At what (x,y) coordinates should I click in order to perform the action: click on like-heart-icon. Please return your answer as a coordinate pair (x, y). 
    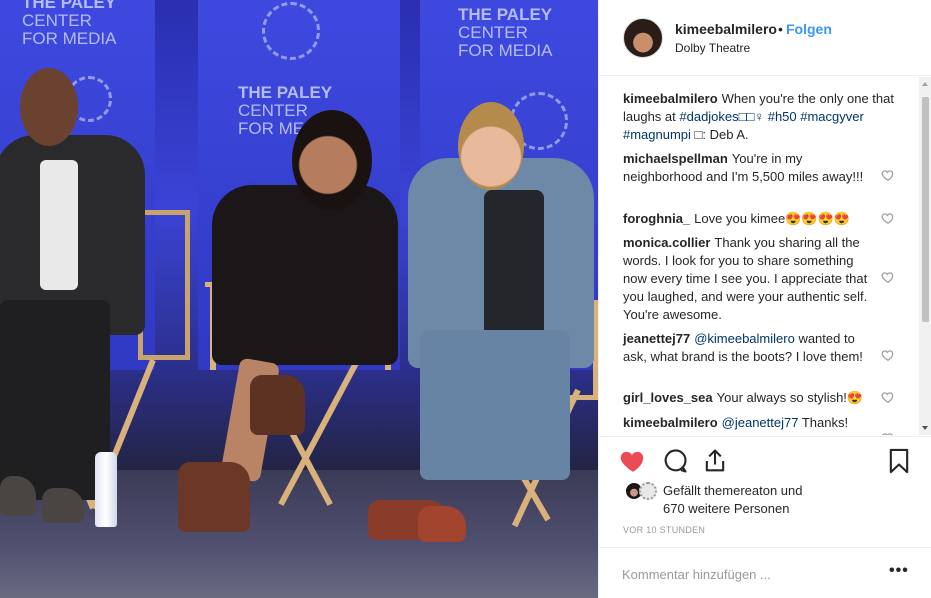
    Looking at the image, I should click on (633, 461).